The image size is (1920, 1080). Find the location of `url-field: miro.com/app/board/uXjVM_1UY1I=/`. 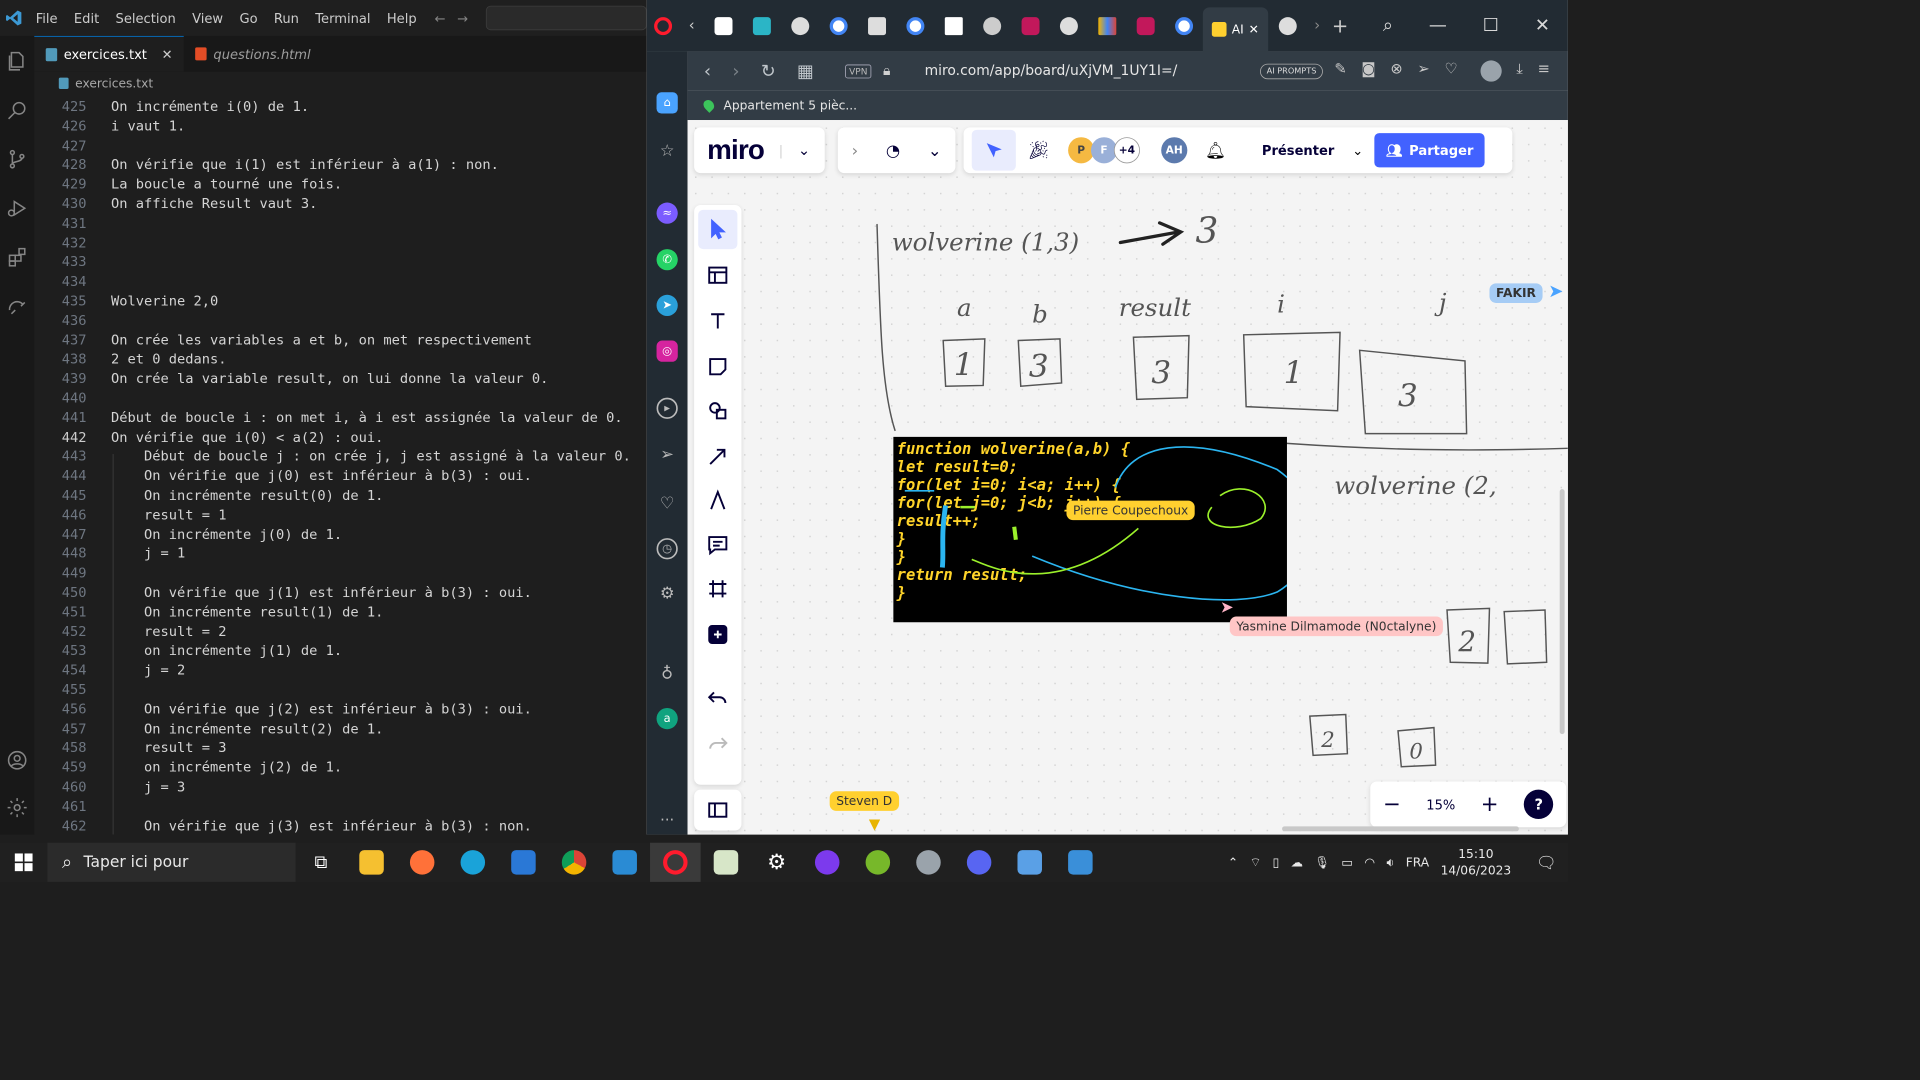

url-field: miro.com/app/board/uXjVM_1UY1I=/ is located at coordinates (1051, 71).